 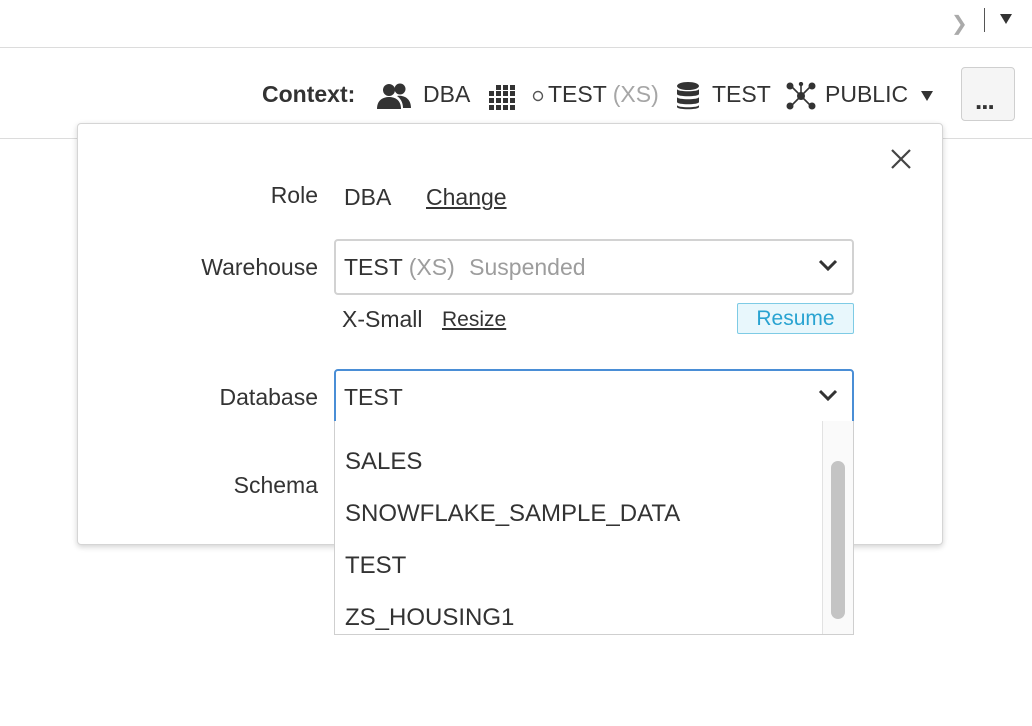 I want to click on change-role-link: Change, so click(x=466, y=197).